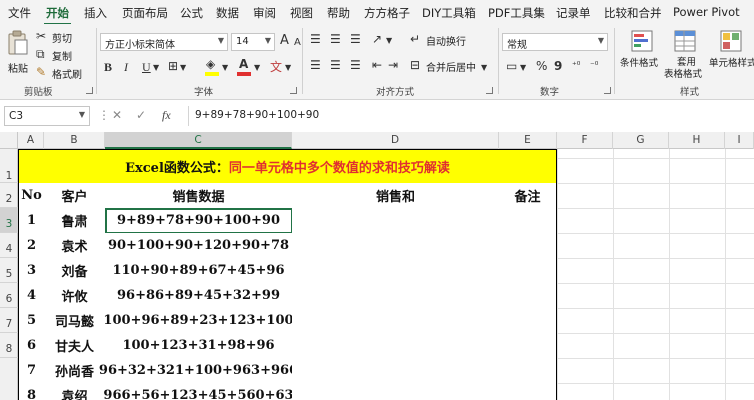 This screenshot has height=400, width=754. Describe the element at coordinates (387, 13) in the screenshot. I see `tab-fangfang: 方方格子` at that location.